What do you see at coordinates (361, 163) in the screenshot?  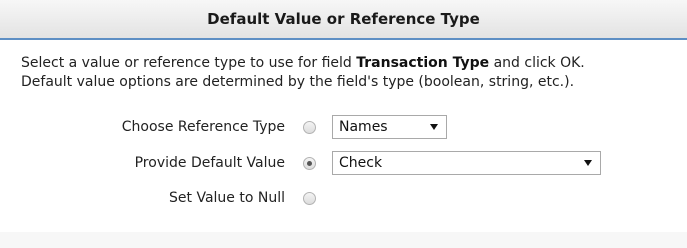 I see `default-value-select-value: Check` at bounding box center [361, 163].